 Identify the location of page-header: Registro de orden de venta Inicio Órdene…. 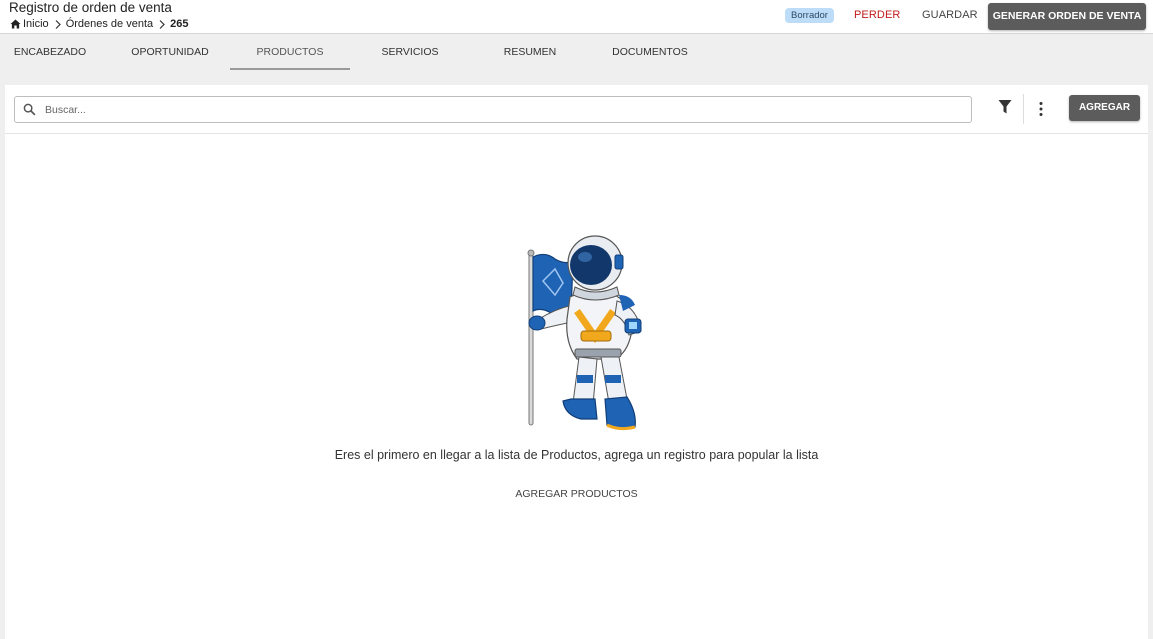
(576, 17).